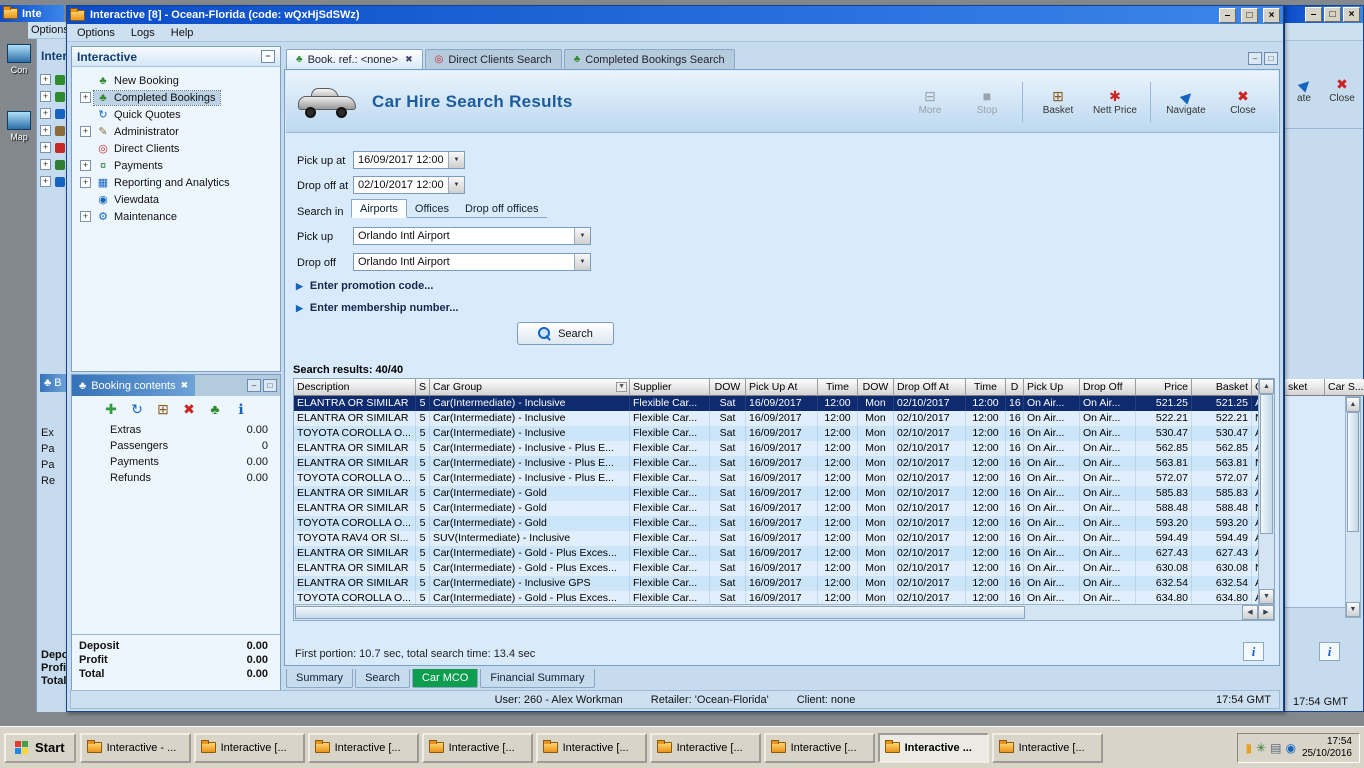 Image resolution: width=1364 pixels, height=768 pixels. What do you see at coordinates (1108, 387) in the screenshot?
I see `column-header: Drop Off` at bounding box center [1108, 387].